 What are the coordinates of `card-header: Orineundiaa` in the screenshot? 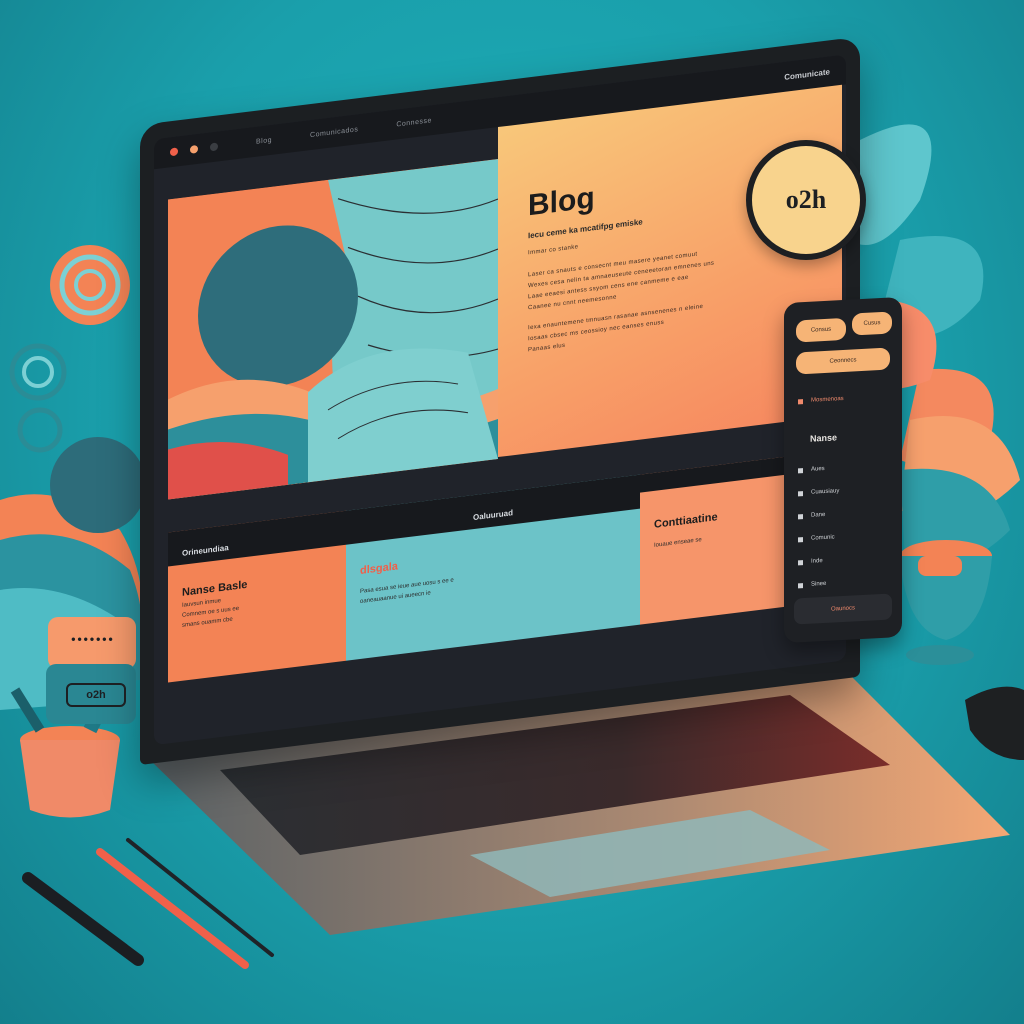 It's located at (257, 538).